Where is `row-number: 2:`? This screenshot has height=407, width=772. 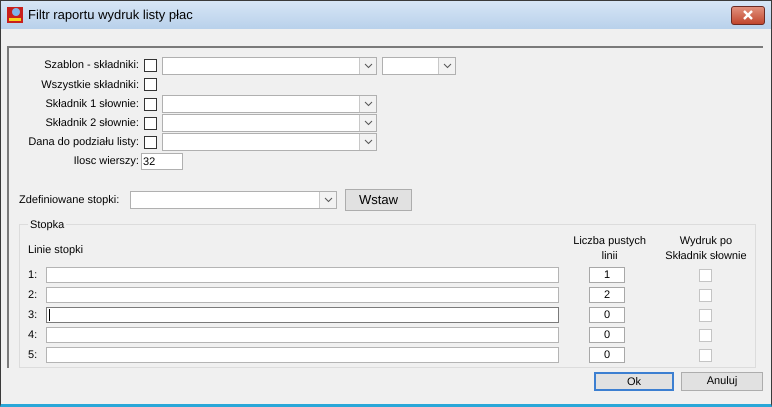 row-number: 2: is located at coordinates (33, 295).